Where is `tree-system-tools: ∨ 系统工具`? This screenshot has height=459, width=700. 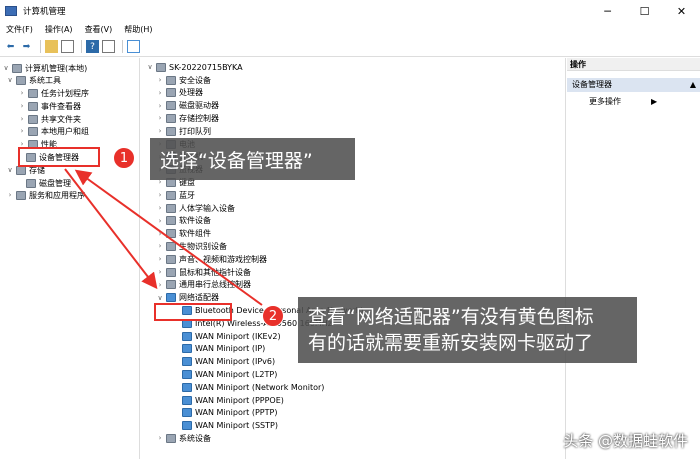 tree-system-tools: ∨ 系统工具 is located at coordinates (33, 80).